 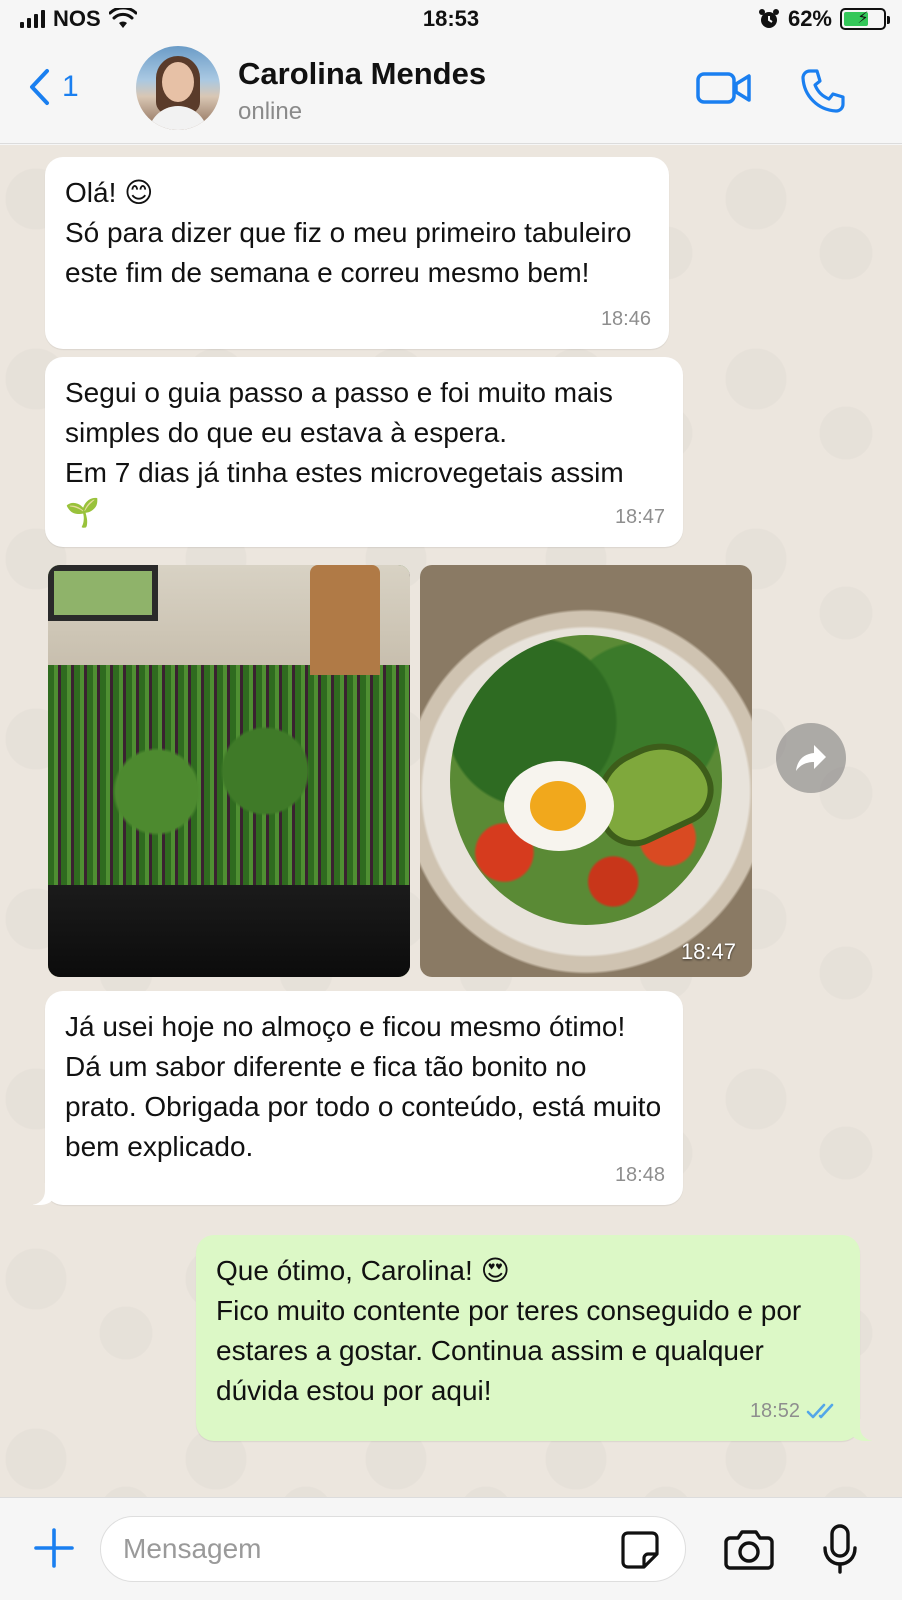 I want to click on chat-header: 1 Carolina Mendes online, so click(x=451, y=92).